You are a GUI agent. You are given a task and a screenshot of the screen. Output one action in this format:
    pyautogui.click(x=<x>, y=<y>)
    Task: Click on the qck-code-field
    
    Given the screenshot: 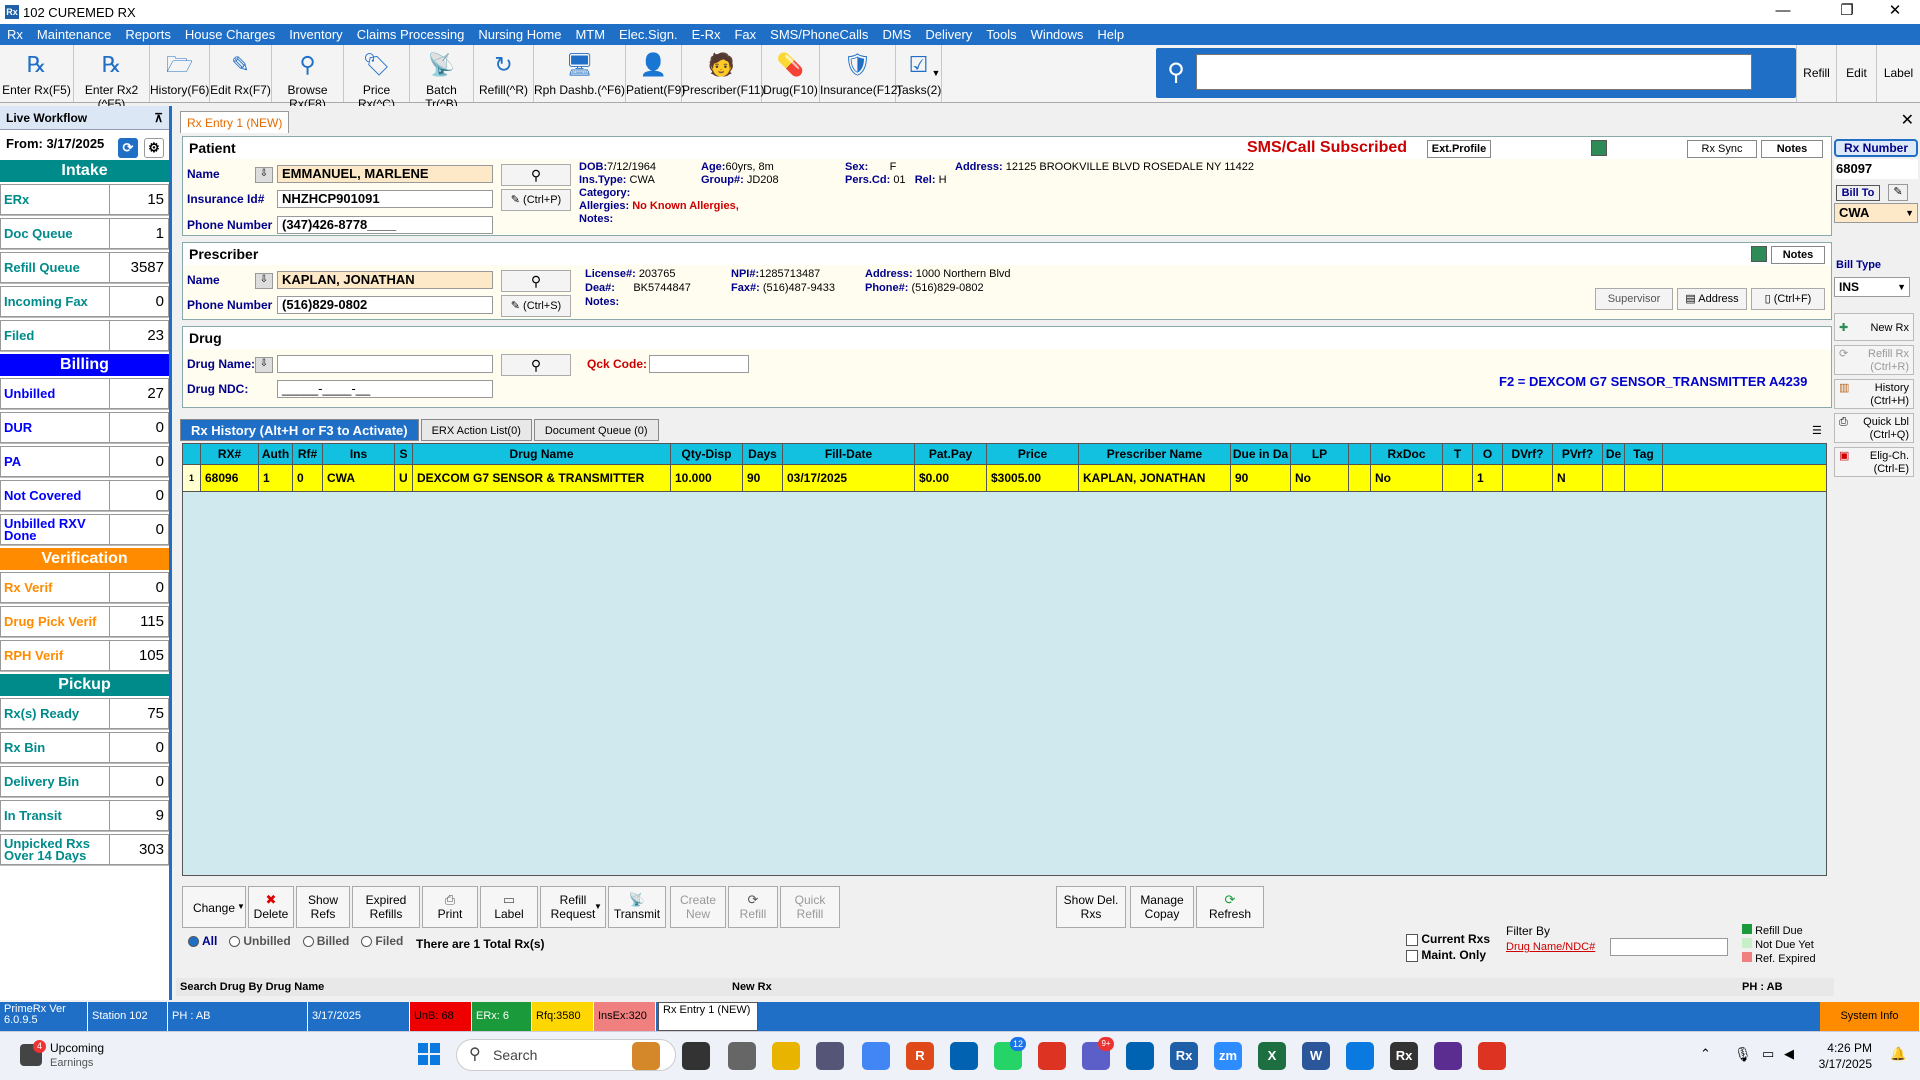 What is the action you would take?
    pyautogui.click(x=699, y=364)
    